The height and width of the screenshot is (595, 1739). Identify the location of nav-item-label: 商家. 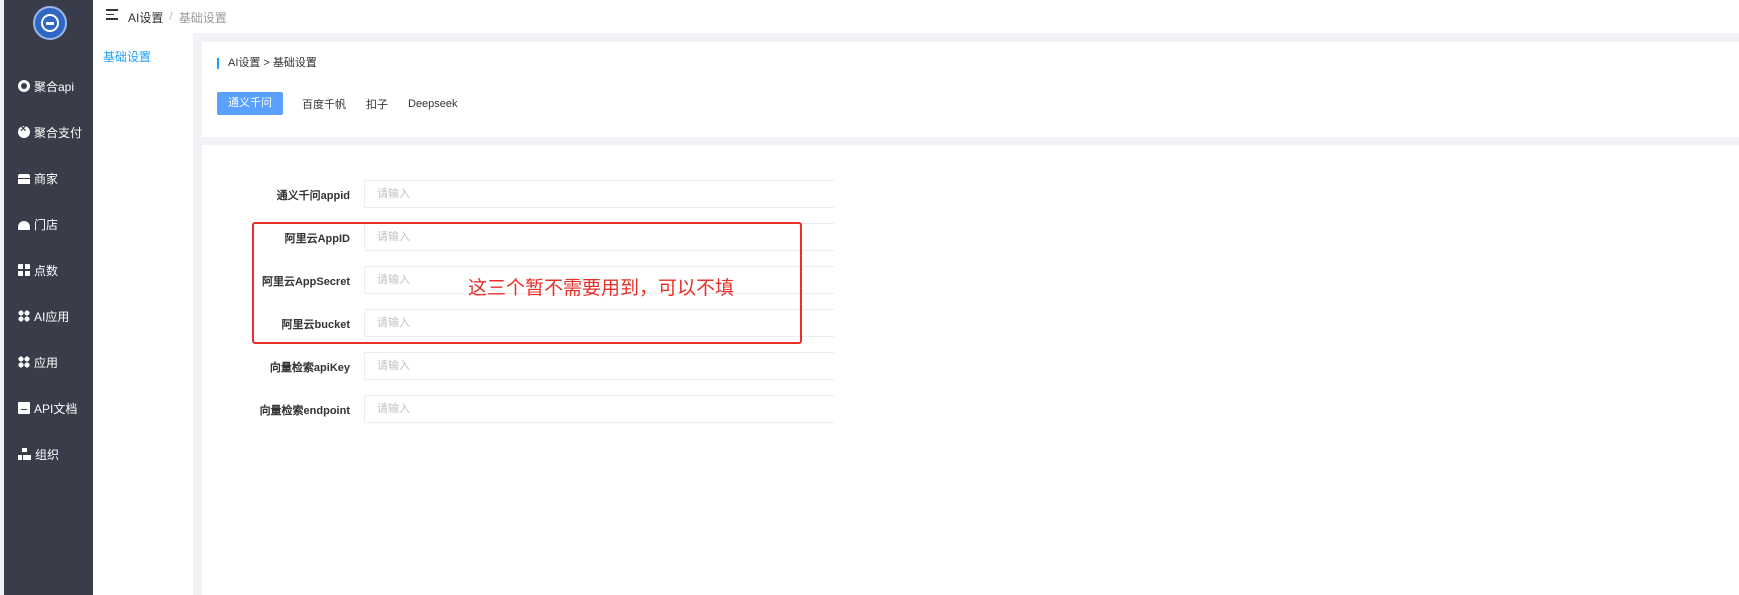
(46, 178).